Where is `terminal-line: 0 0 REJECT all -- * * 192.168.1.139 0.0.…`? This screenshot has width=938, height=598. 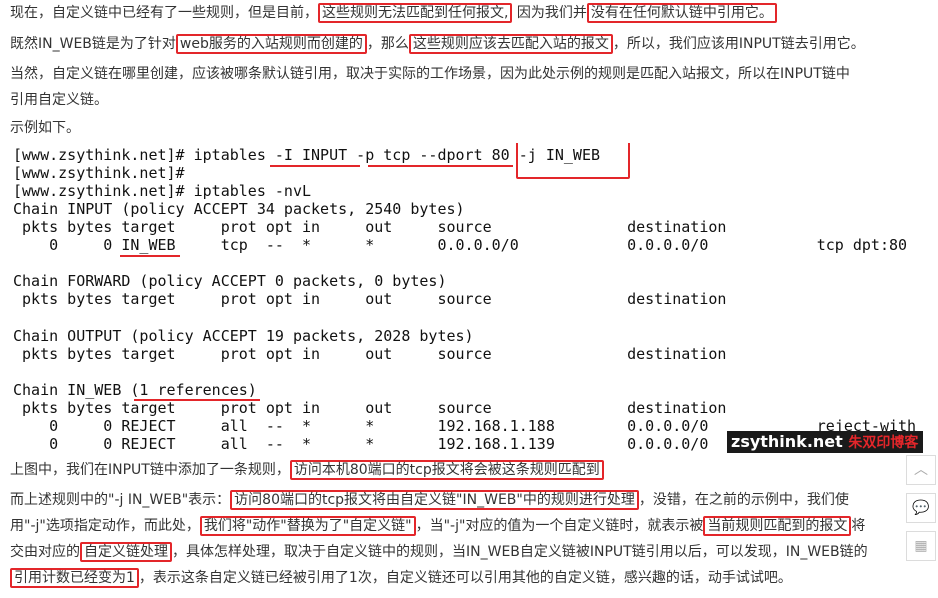 terminal-line: 0 0 REJECT all -- * * 192.168.1.139 0.0.… is located at coordinates (361, 444).